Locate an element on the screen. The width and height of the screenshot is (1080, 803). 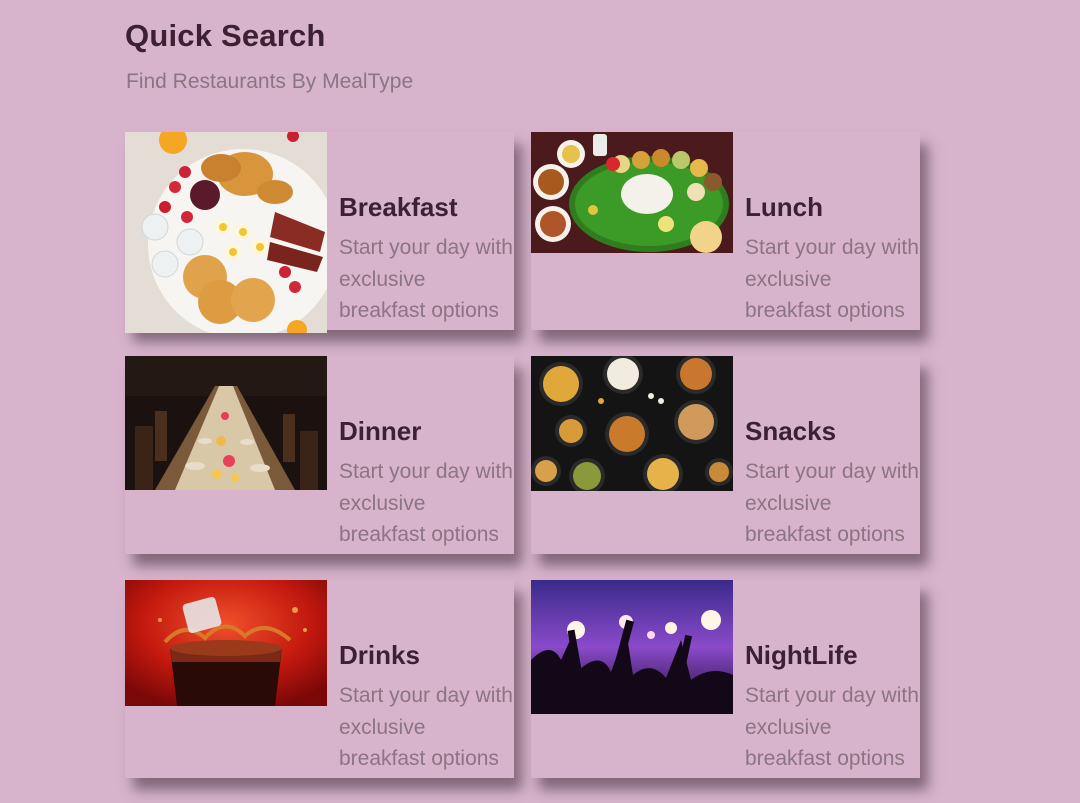
meal-card-title: NightLife is located at coordinates (801, 655).